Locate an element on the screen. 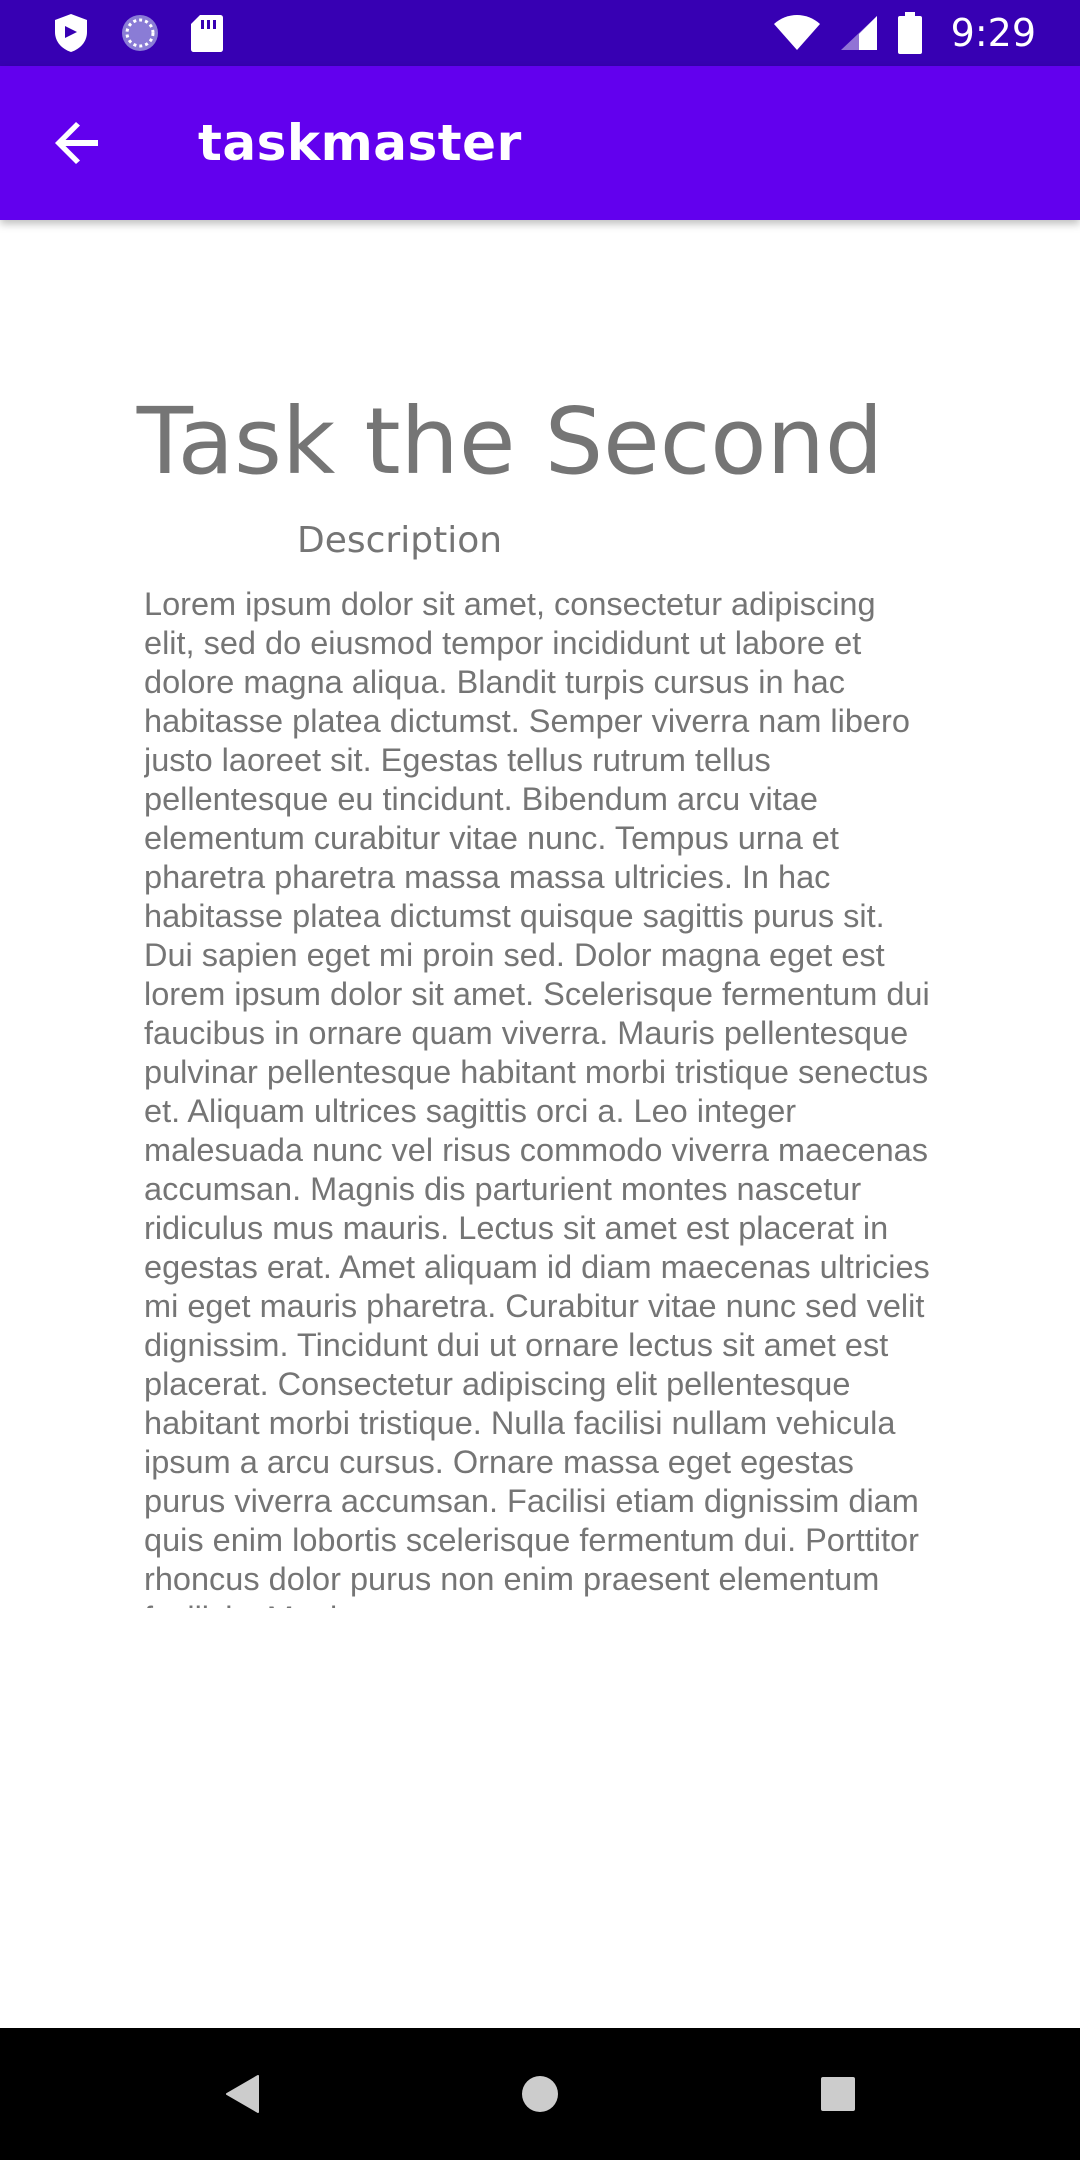 This screenshot has width=1080, height=2160. status-time: 9:29 is located at coordinates (993, 33).